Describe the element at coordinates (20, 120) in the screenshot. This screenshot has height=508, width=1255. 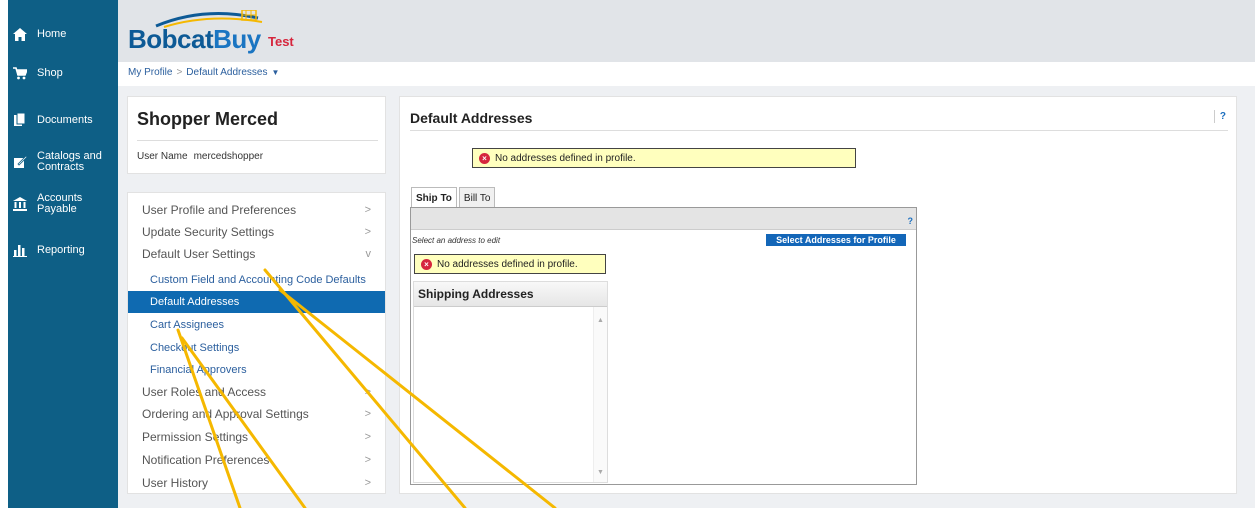
I see `documents-icon` at that location.